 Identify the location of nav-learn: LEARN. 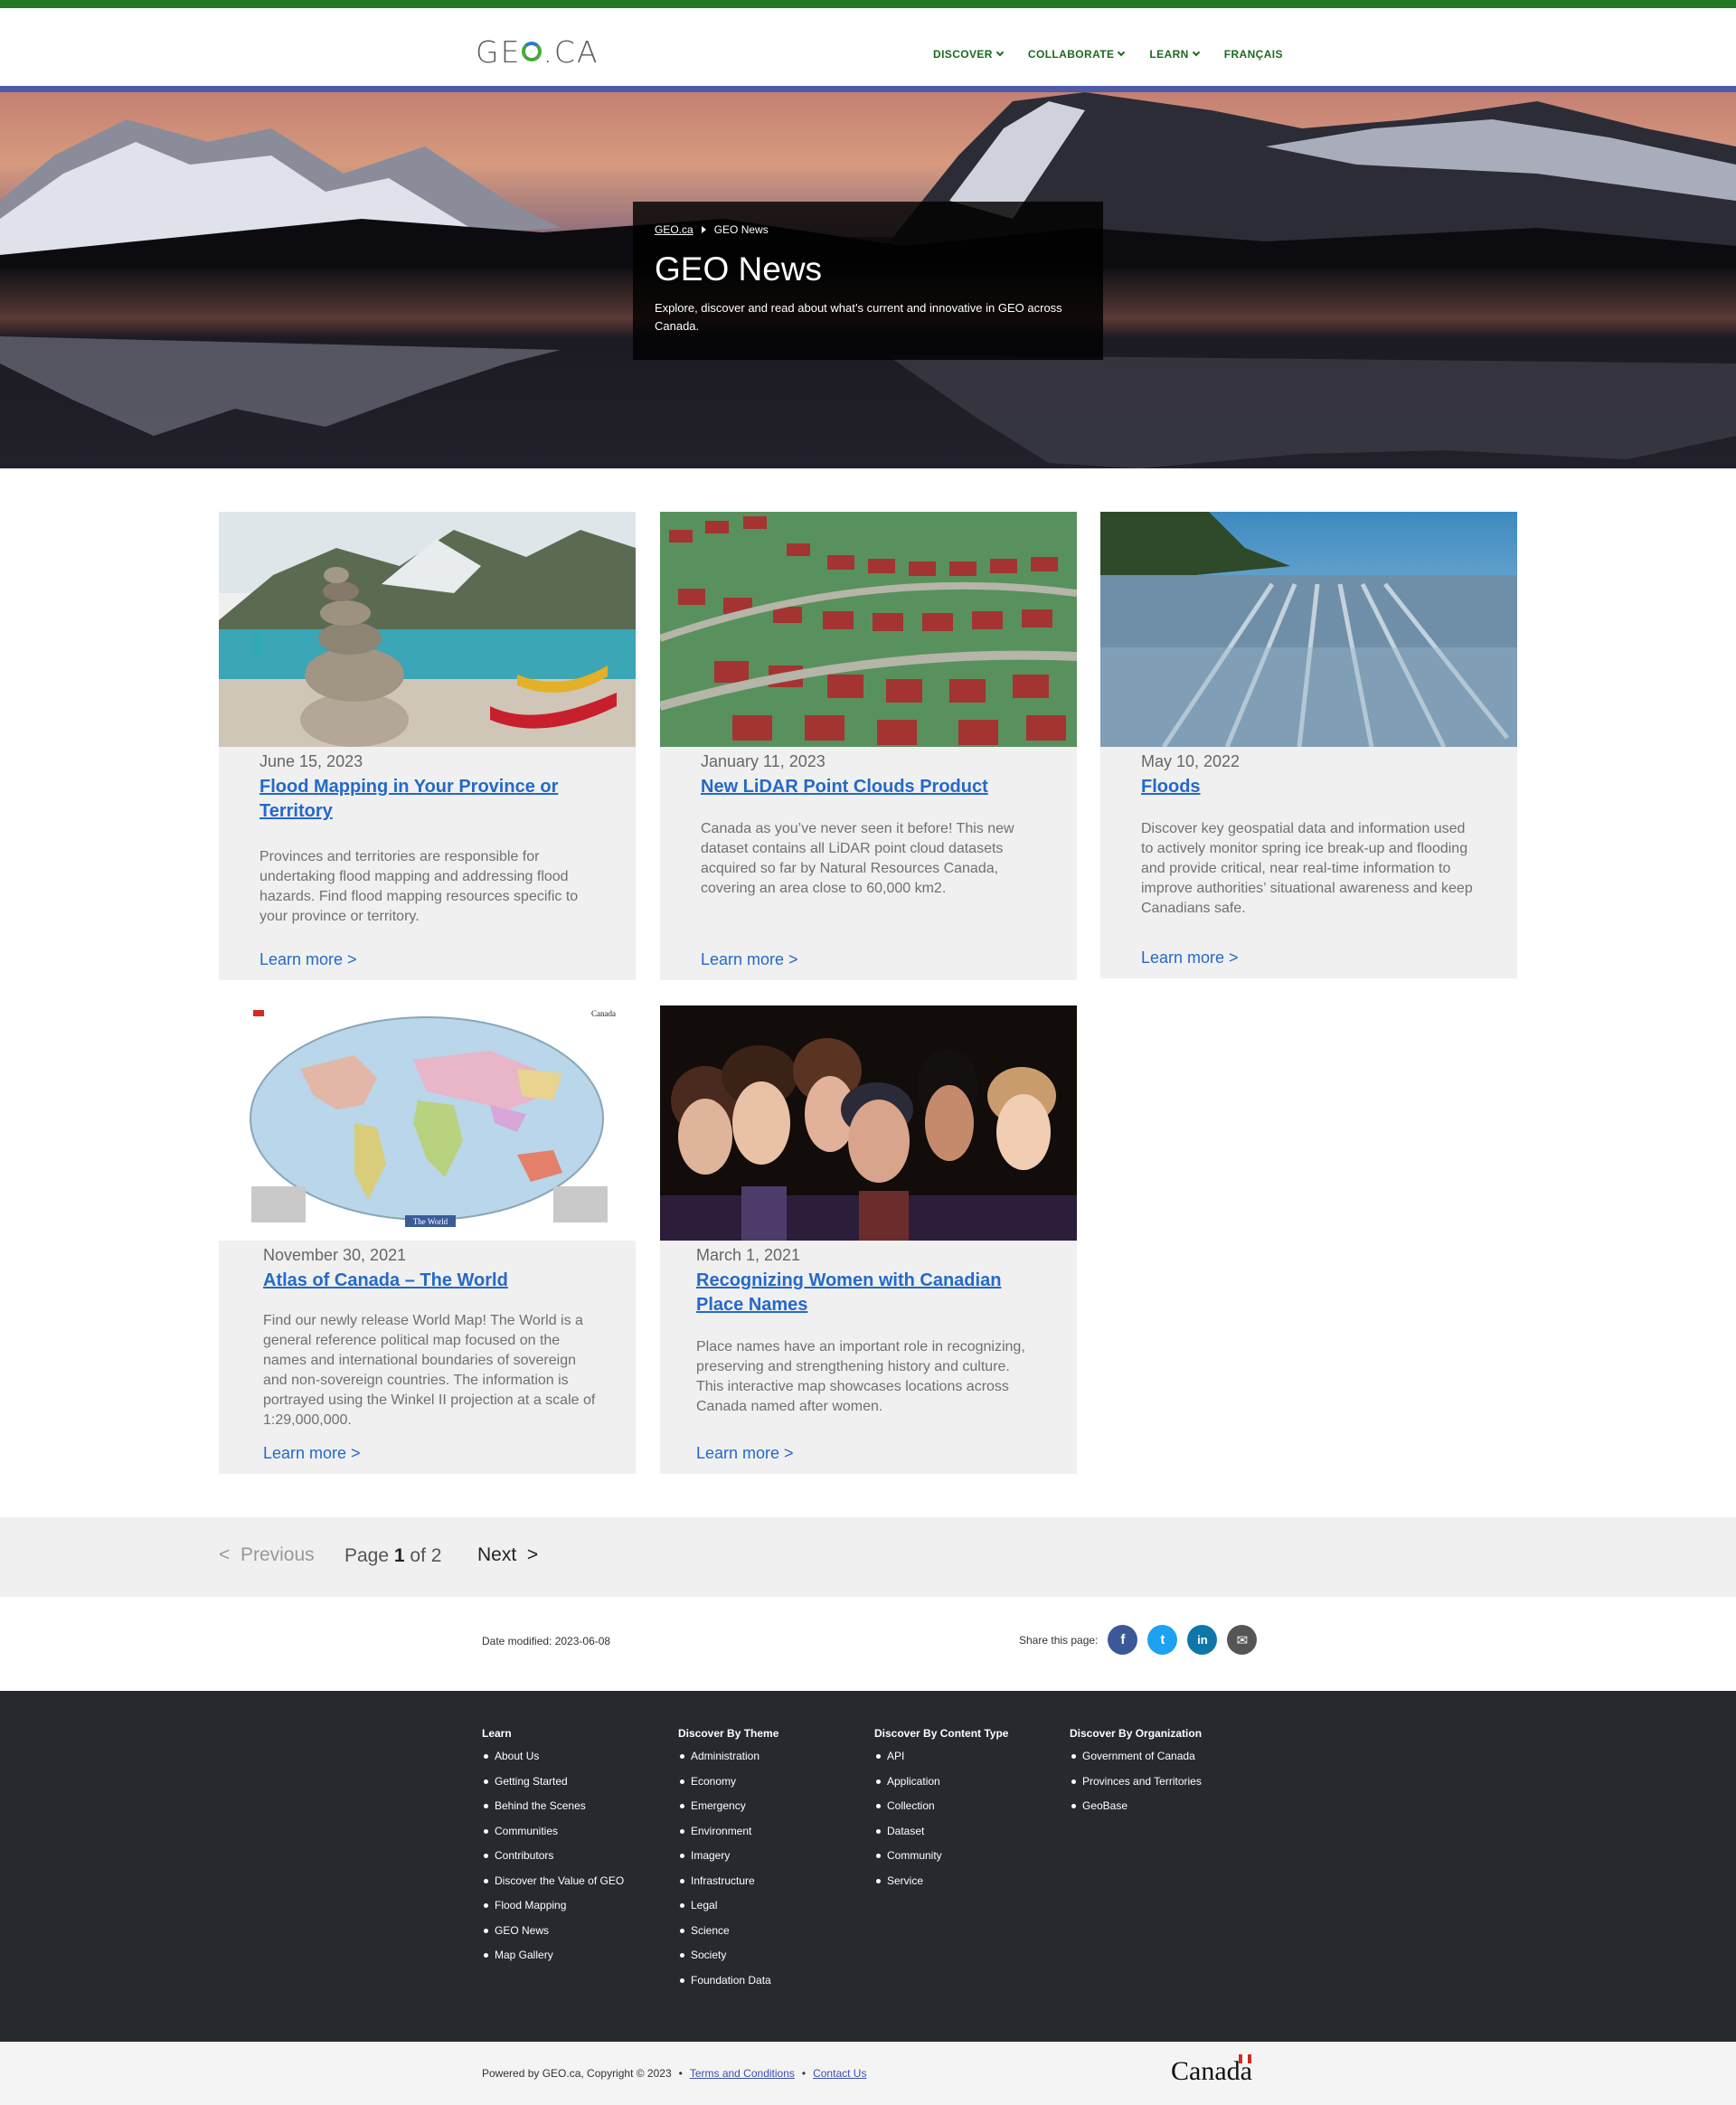
(1175, 54).